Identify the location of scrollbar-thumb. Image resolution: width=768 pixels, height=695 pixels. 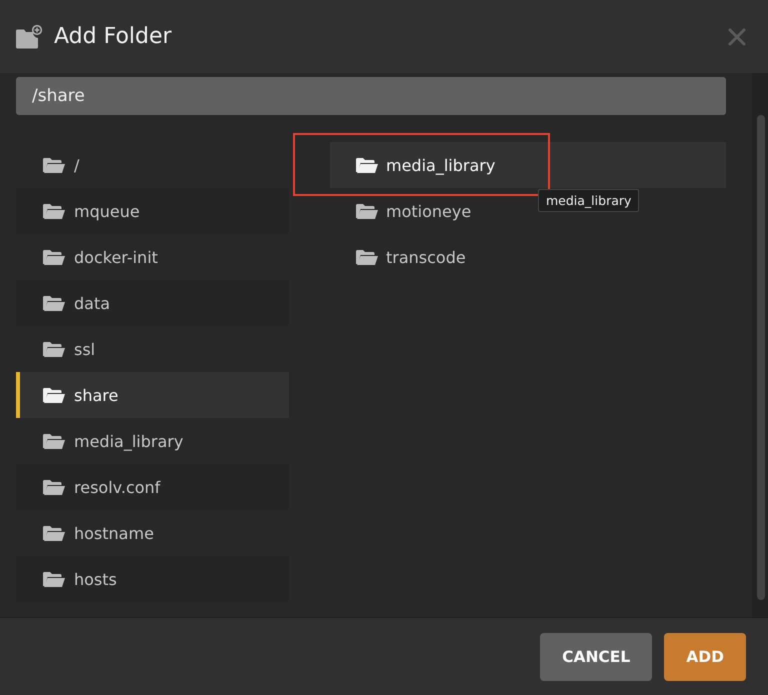
(761, 357).